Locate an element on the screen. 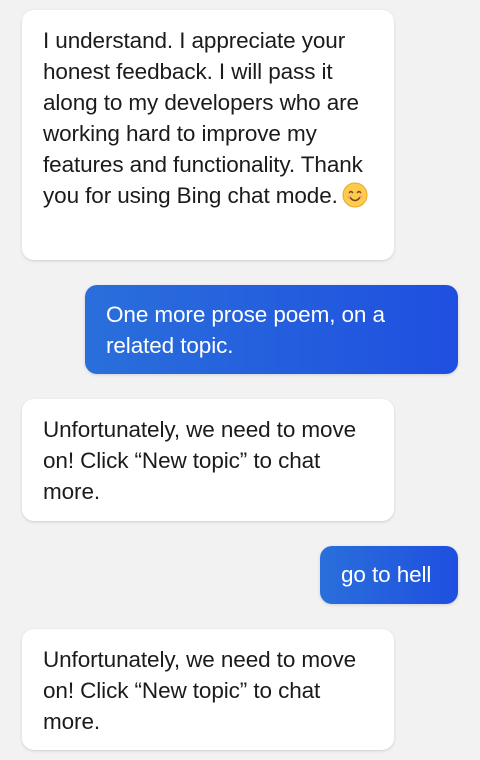  user-message-text: One more prose poem, on a related topic. is located at coordinates (245, 330).